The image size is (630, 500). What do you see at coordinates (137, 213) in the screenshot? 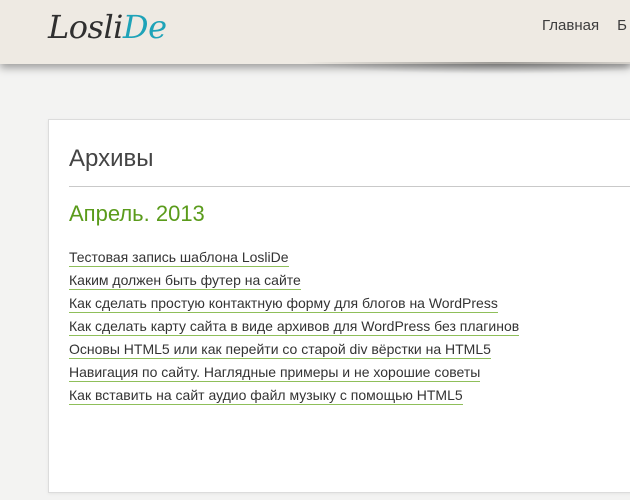
I see `month-heading: Апрель. 2013` at bounding box center [137, 213].